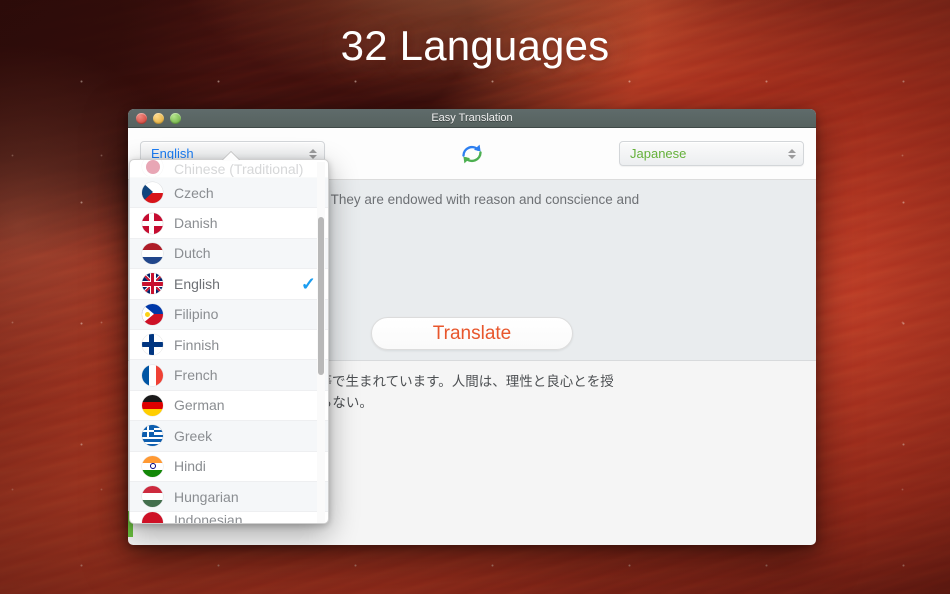 The width and height of the screenshot is (950, 594). Describe the element at coordinates (475, 45) in the screenshot. I see `page-headline: 32 Languages` at that location.